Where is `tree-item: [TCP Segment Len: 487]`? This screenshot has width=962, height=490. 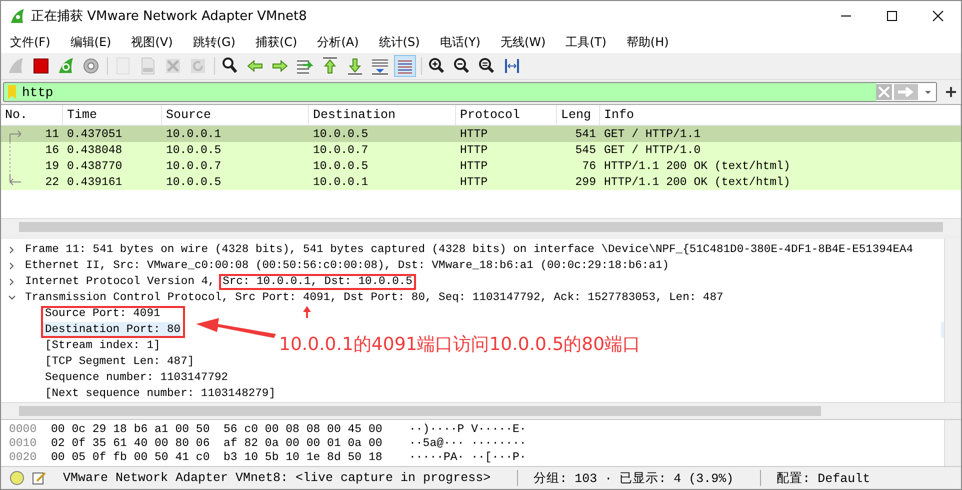 tree-item: [TCP Segment Len: 487] is located at coordinates (119, 362).